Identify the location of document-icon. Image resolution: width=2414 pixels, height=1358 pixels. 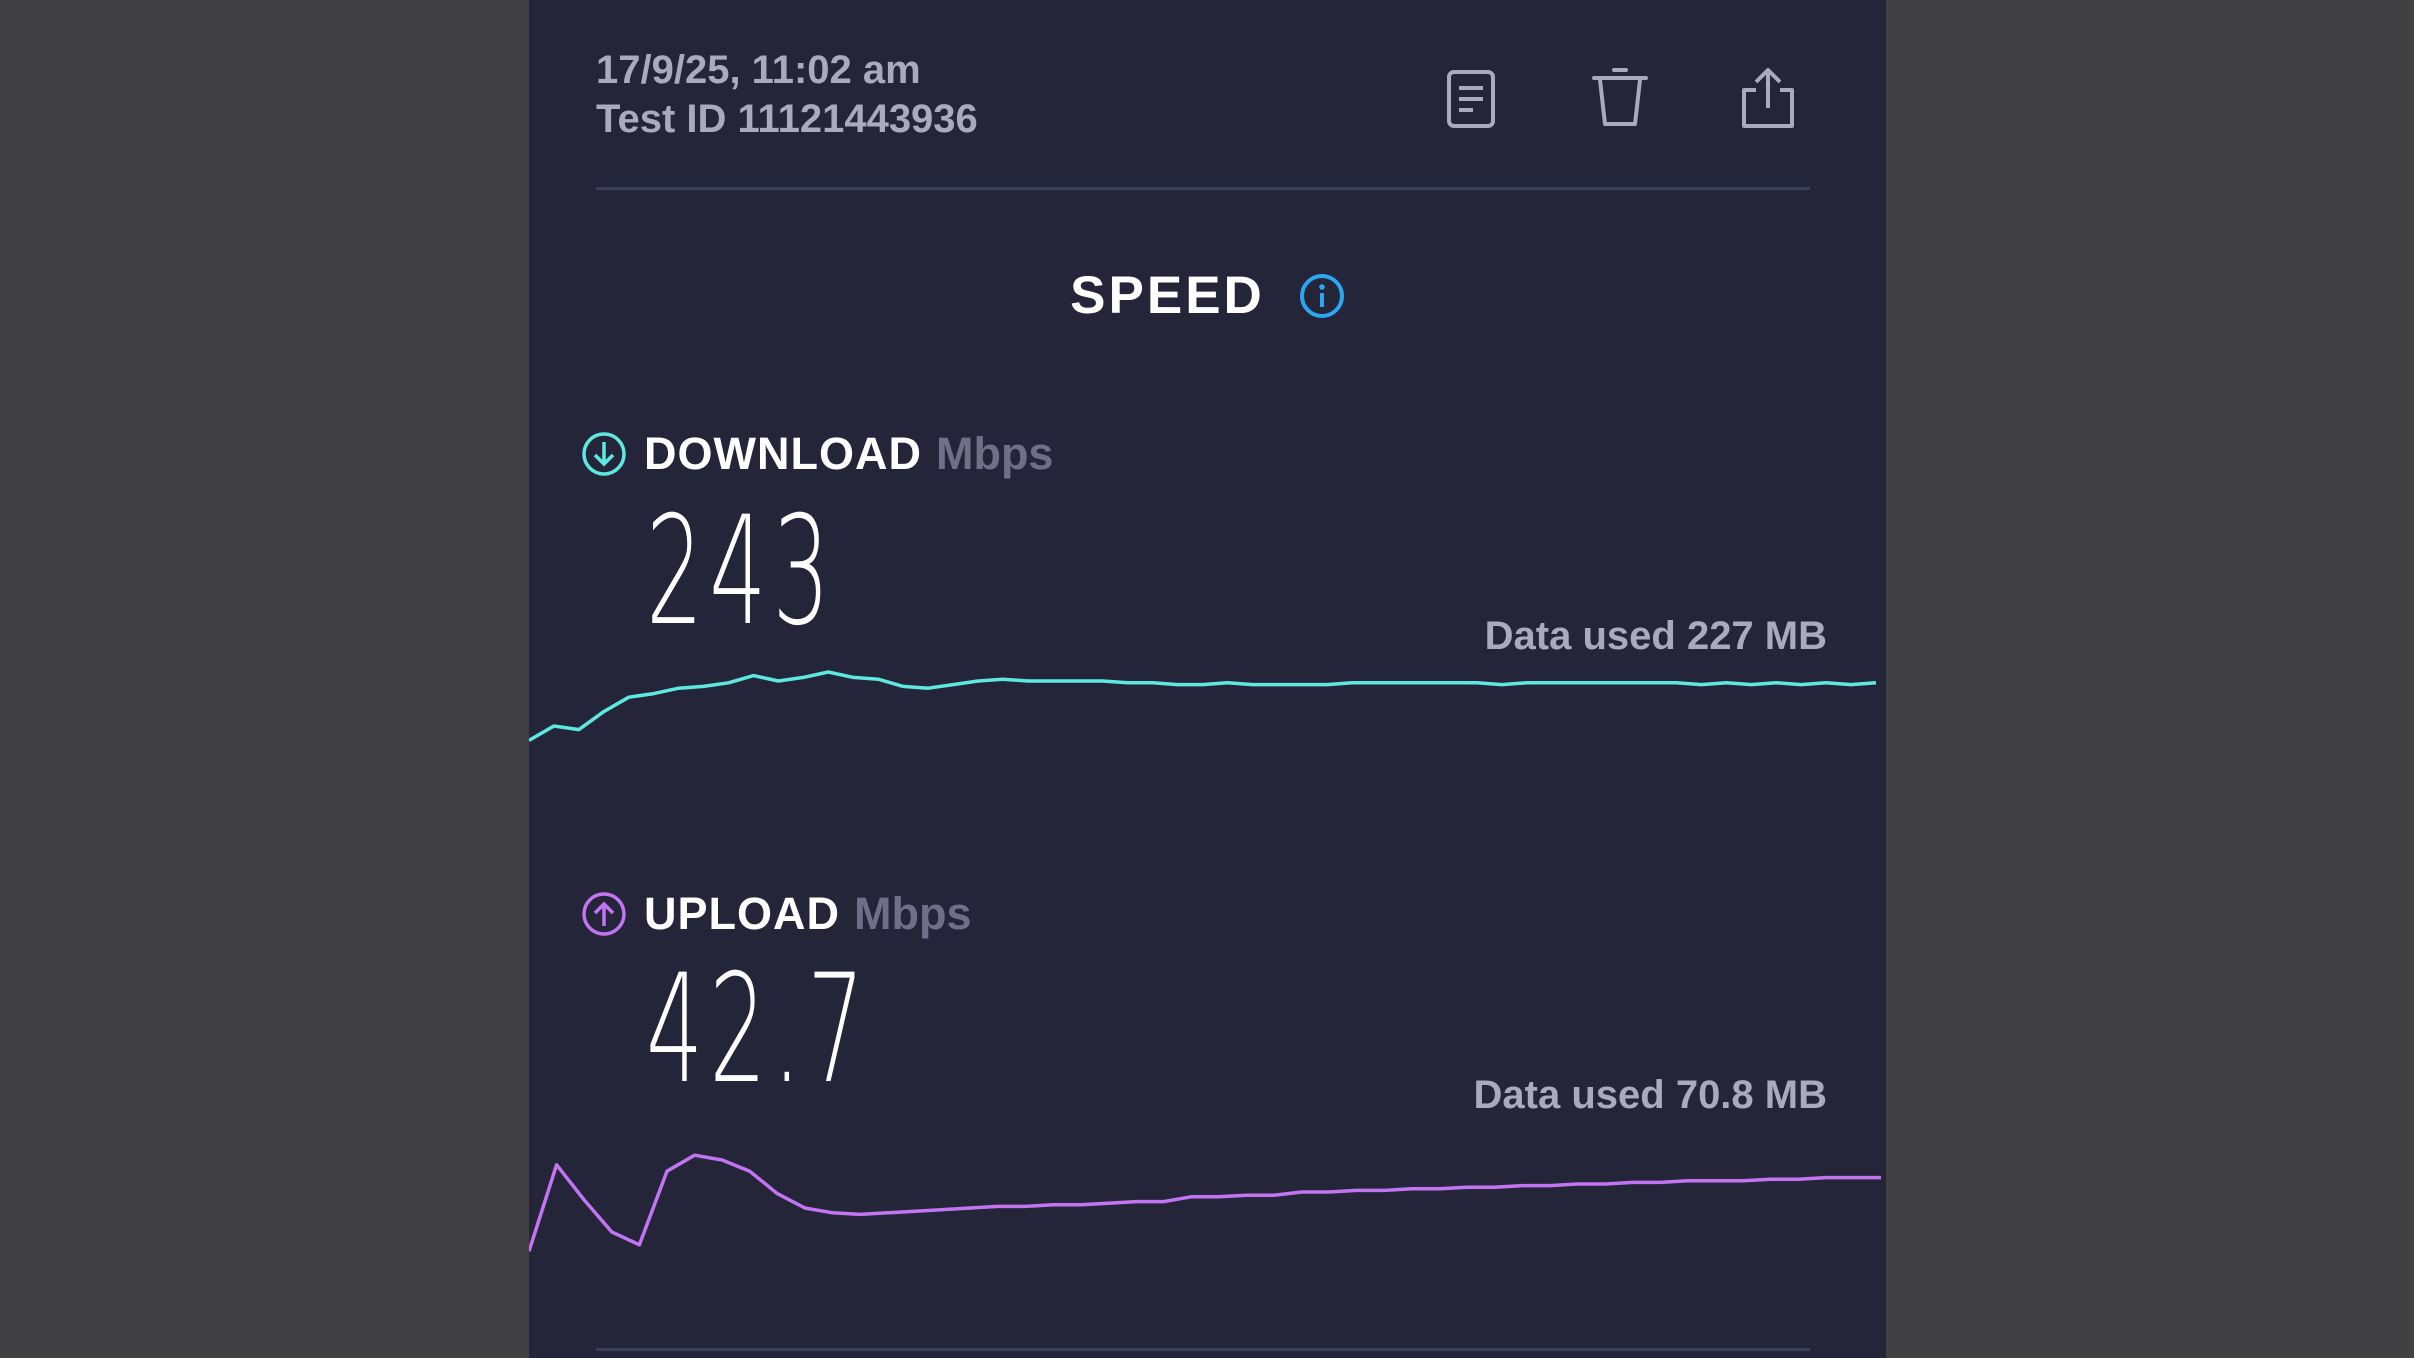
(1471, 99).